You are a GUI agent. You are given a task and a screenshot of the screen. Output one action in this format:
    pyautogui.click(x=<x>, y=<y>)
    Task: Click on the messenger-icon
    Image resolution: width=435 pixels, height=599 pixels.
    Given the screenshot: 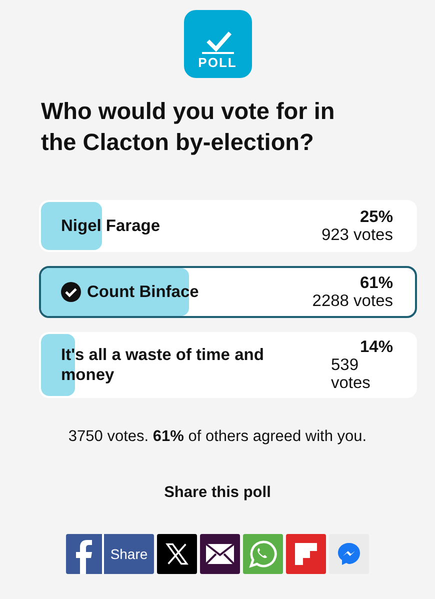 What is the action you would take?
    pyautogui.click(x=349, y=554)
    